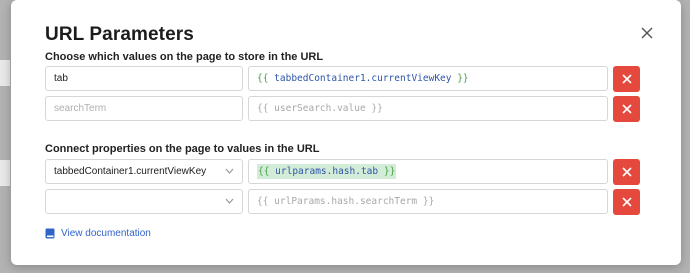 Image resolution: width=690 pixels, height=273 pixels. I want to click on url-value-input: {{ urlParams.hash.searchTerm }}, so click(428, 201).